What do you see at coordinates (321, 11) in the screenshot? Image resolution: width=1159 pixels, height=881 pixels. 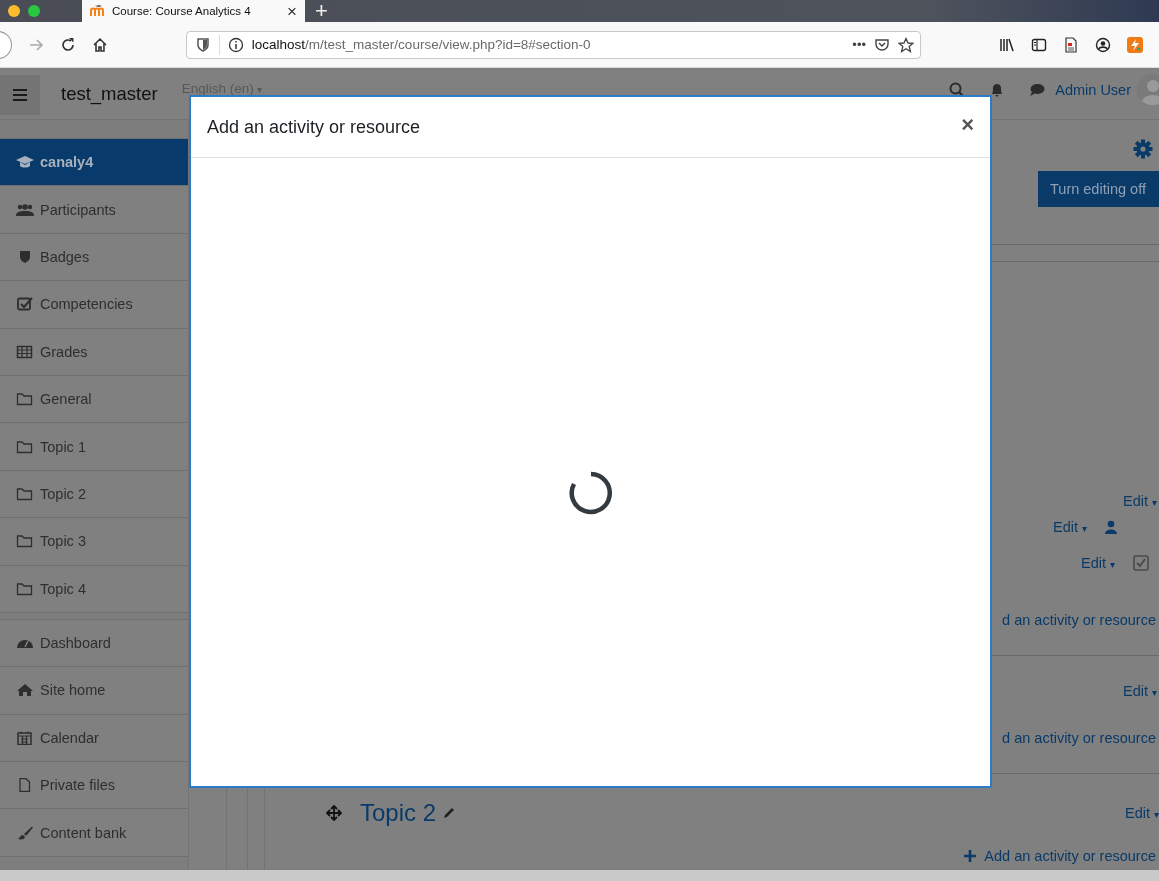 I see `new-tab-button: +` at bounding box center [321, 11].